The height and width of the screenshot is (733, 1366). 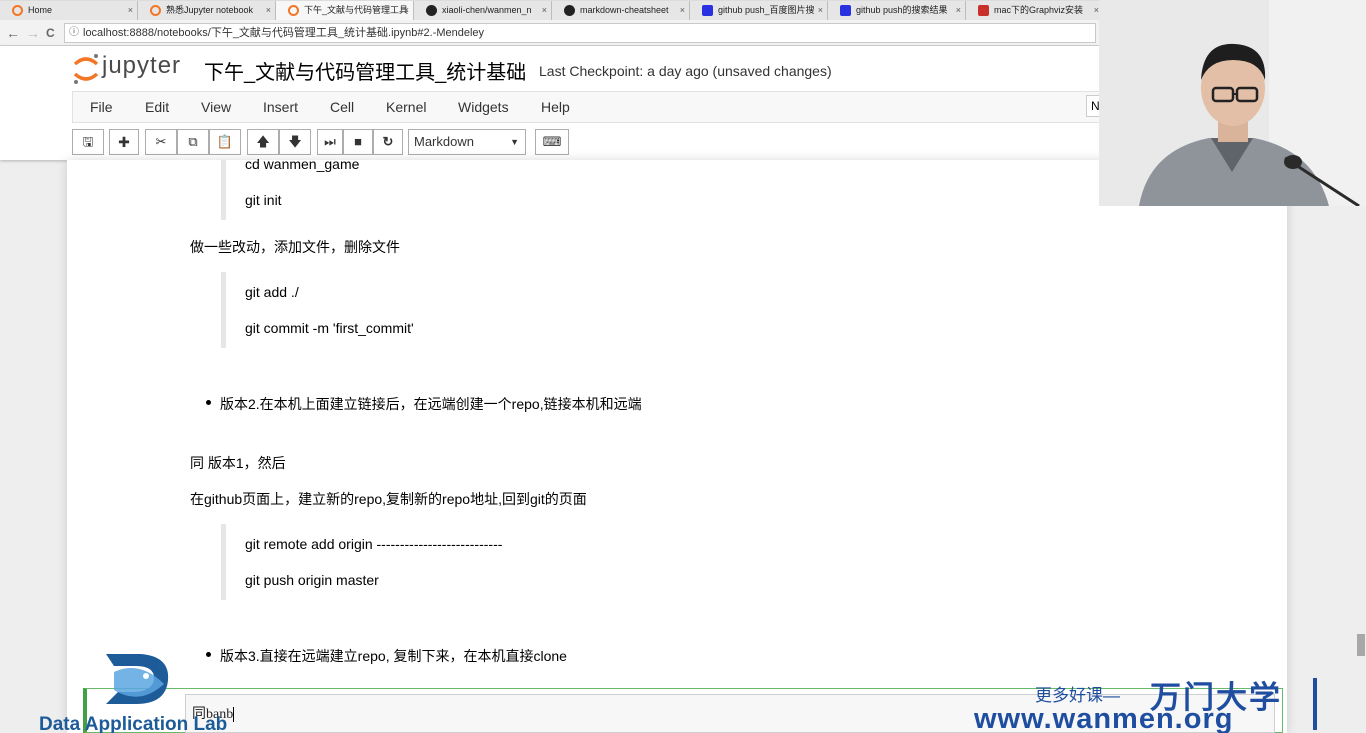 What do you see at coordinates (157, 107) in the screenshot?
I see `menu-edit: Edit` at bounding box center [157, 107].